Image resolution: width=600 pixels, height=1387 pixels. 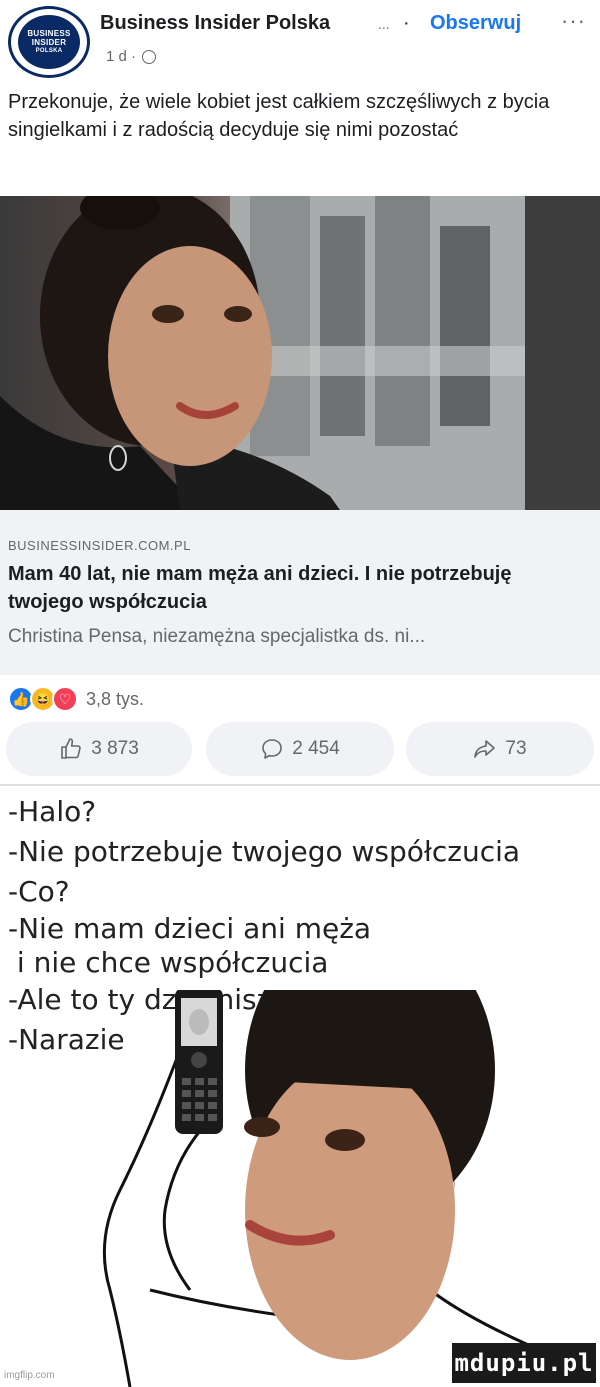 I want to click on globe-icon, so click(x=149, y=56).